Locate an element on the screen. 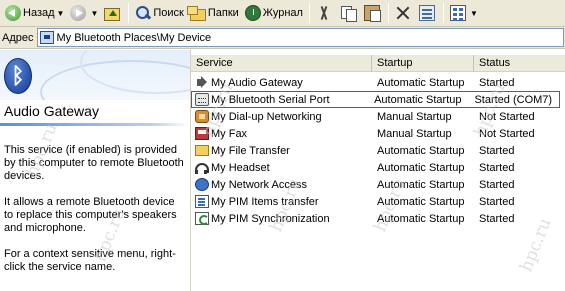  headset-icon is located at coordinates (202, 168).